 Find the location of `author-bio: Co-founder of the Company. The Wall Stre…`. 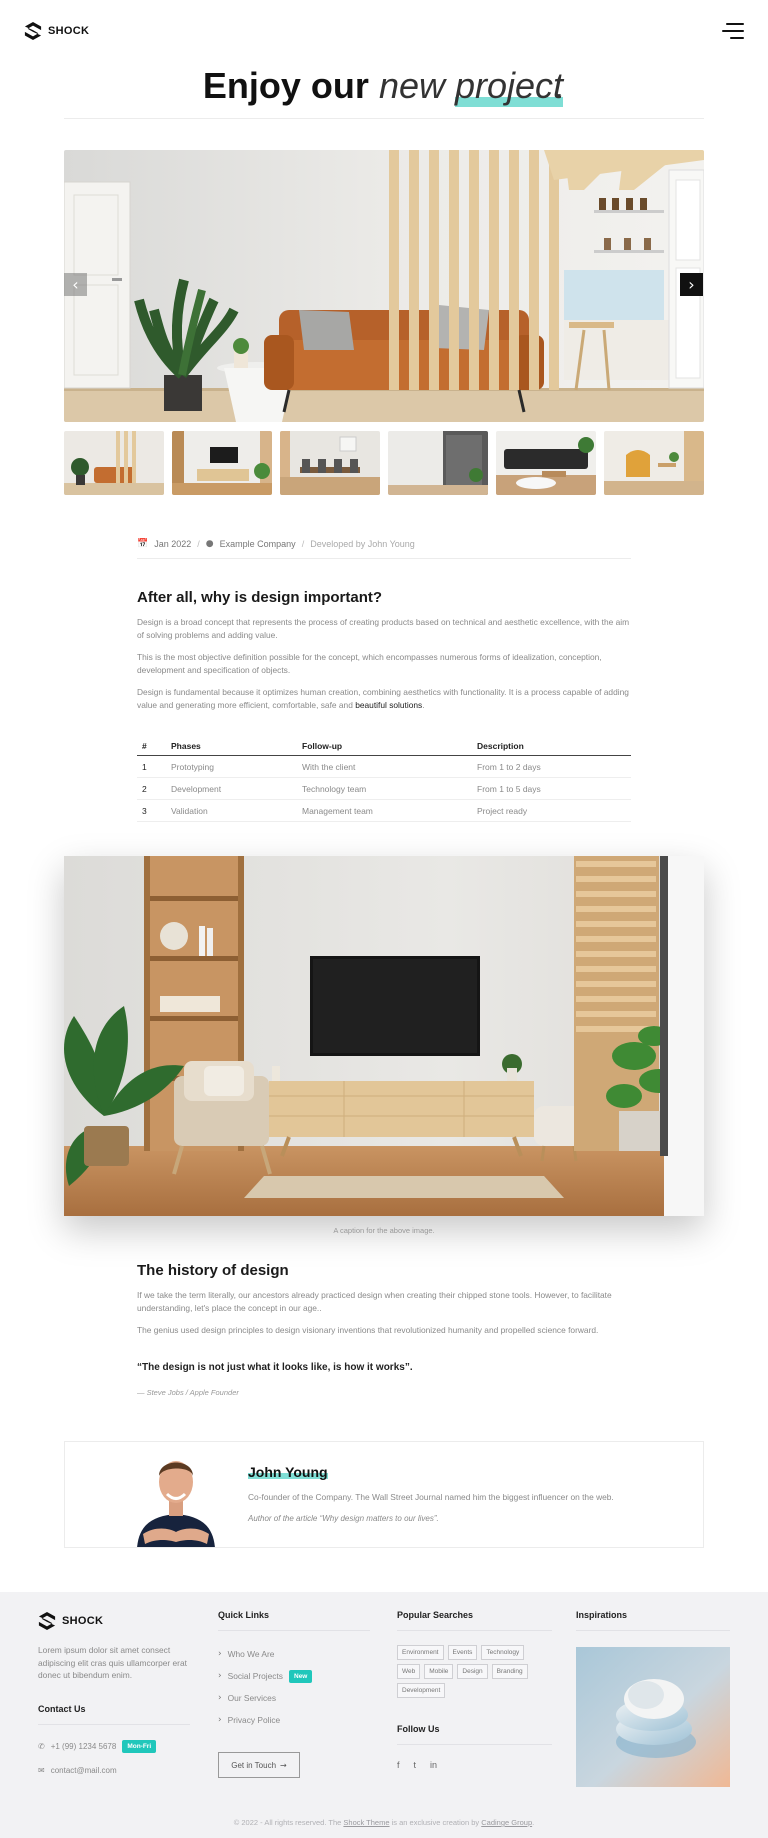

author-bio: Co-founder of the Company. The Wall Stre… is located at coordinates (431, 1497).